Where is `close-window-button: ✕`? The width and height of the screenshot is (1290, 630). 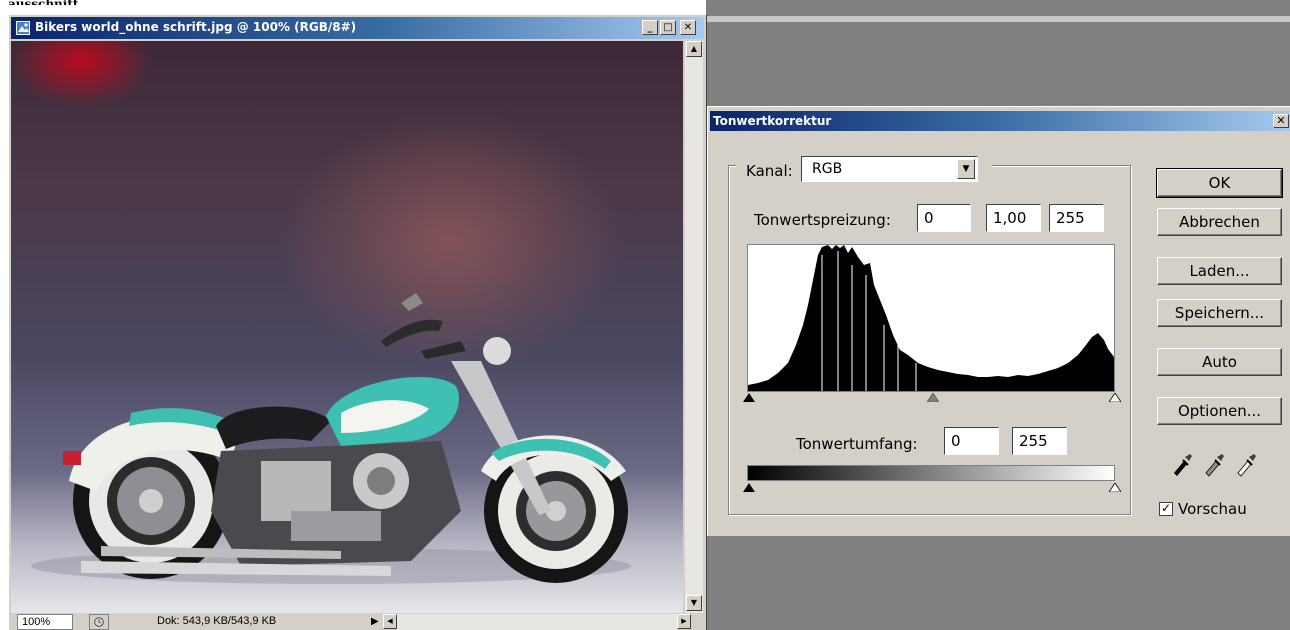 close-window-button: ✕ is located at coordinates (688, 27).